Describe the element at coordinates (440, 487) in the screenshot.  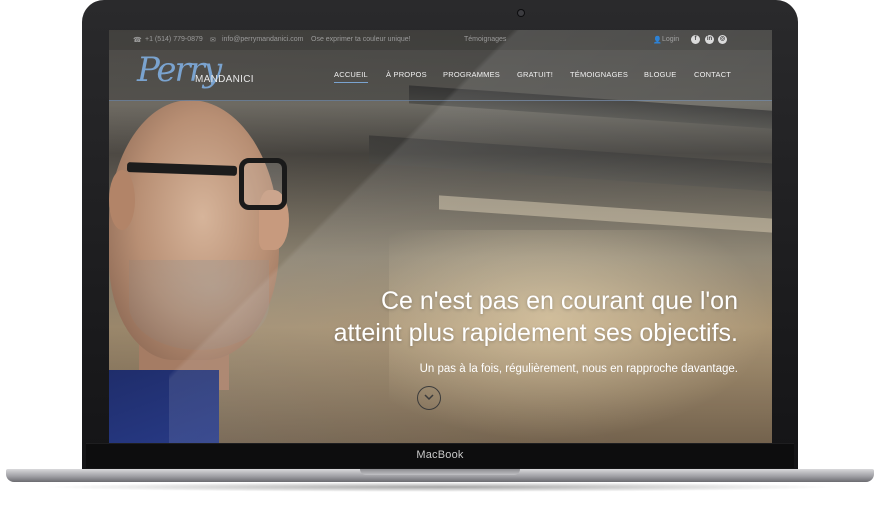
I see `base-shadow` at that location.